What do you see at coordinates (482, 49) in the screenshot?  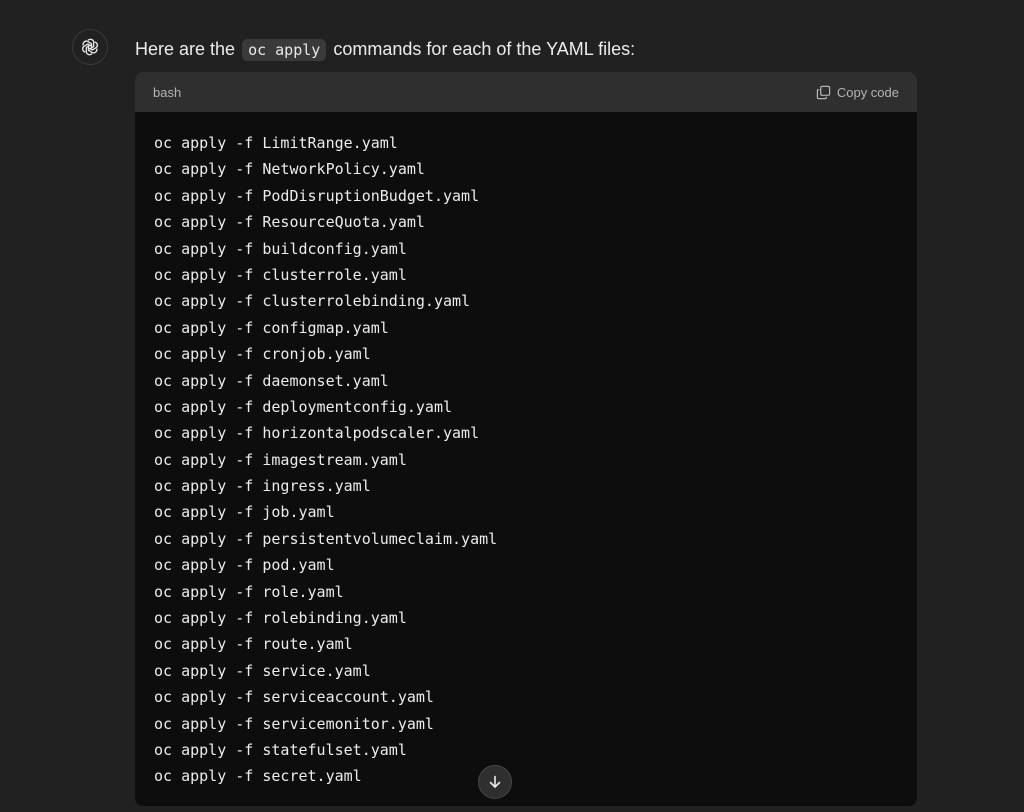 I see `intro-text-after: commands for each of the YAML files:` at bounding box center [482, 49].